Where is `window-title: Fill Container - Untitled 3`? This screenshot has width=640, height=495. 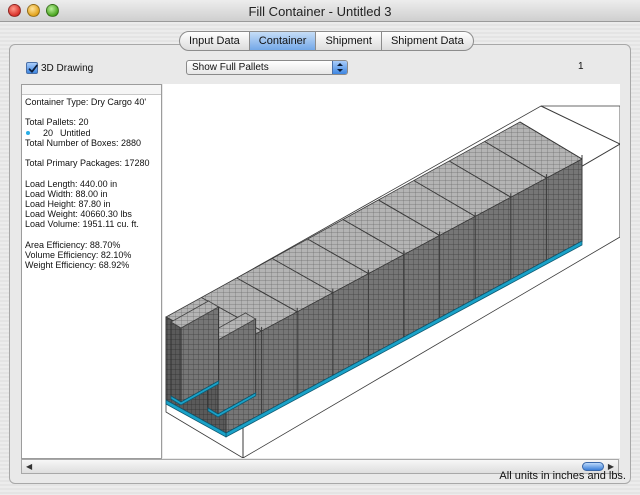 window-title: Fill Container - Untitled 3 is located at coordinates (320, 11).